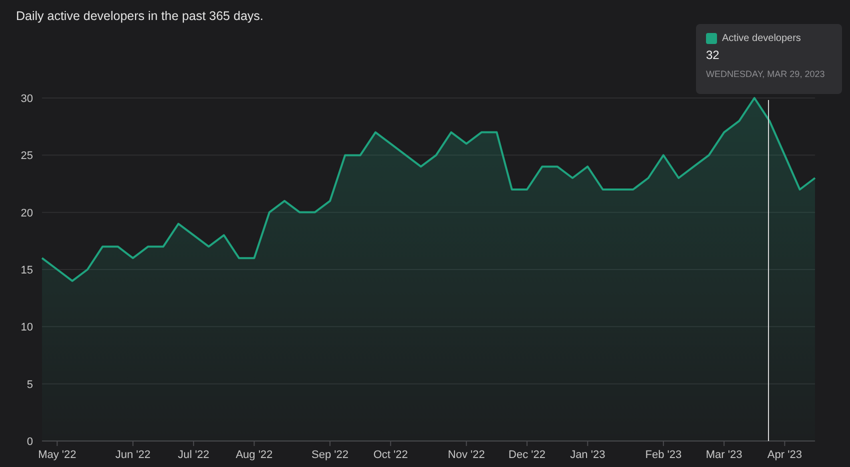 Image resolution: width=850 pixels, height=467 pixels. What do you see at coordinates (194, 455) in the screenshot?
I see `x-tick-label: Jul '22` at bounding box center [194, 455].